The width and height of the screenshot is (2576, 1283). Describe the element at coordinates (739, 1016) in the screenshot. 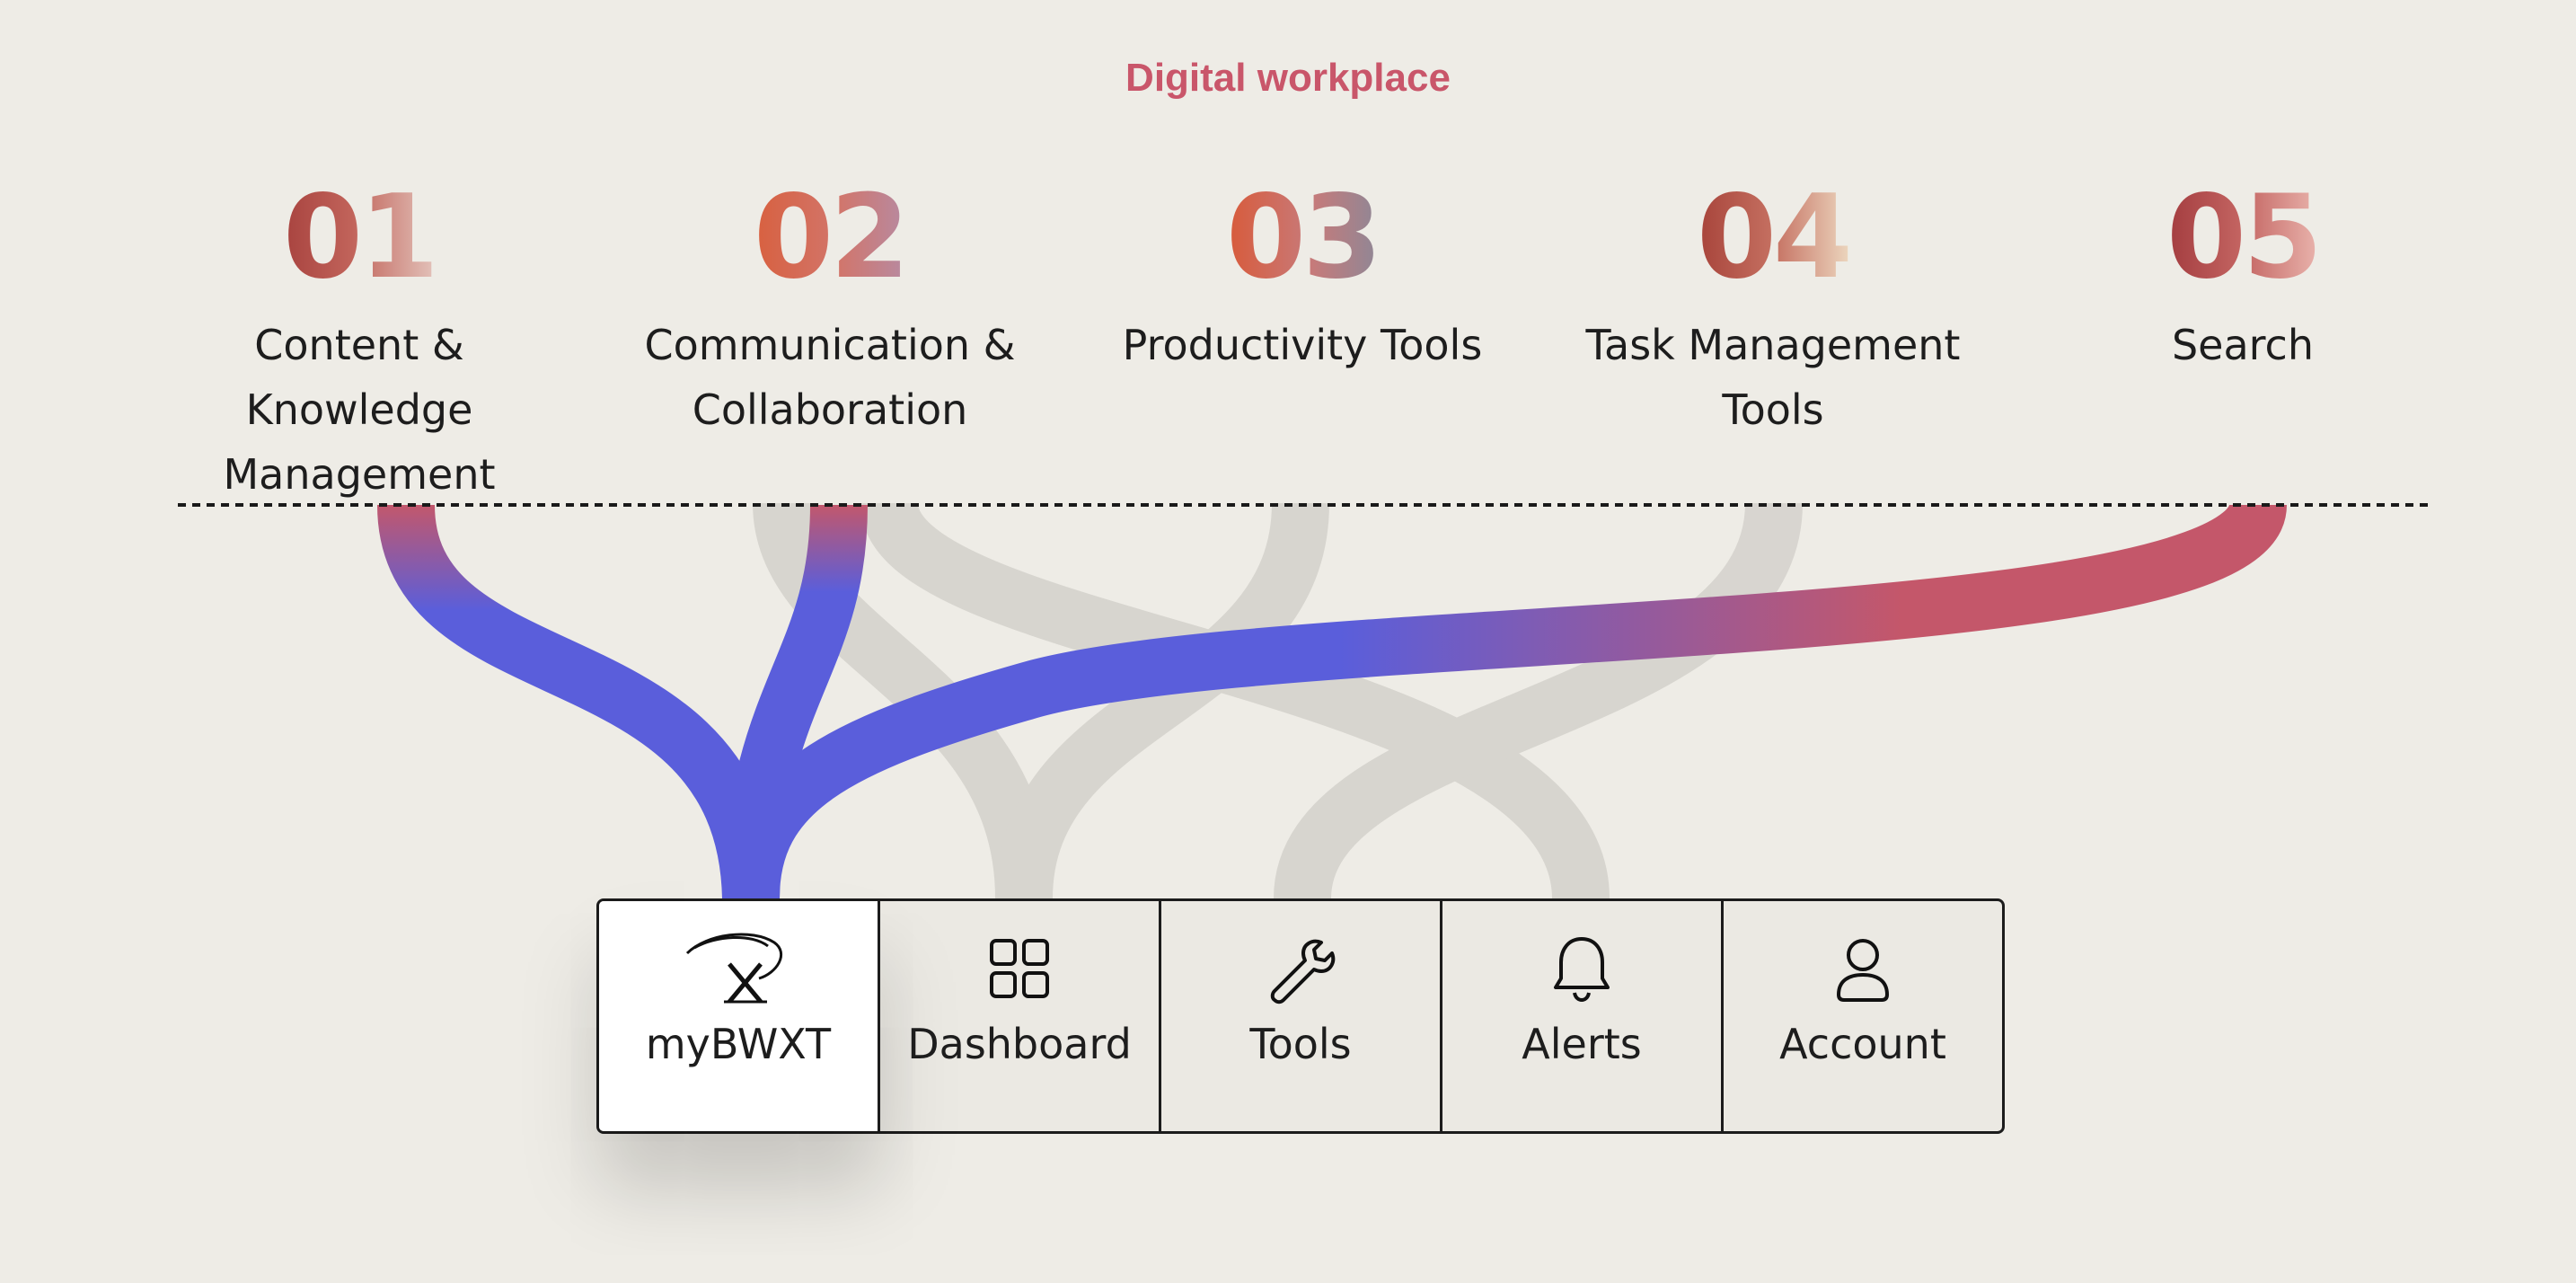

I see `nav-item-mybwxt: myBWXT` at that location.